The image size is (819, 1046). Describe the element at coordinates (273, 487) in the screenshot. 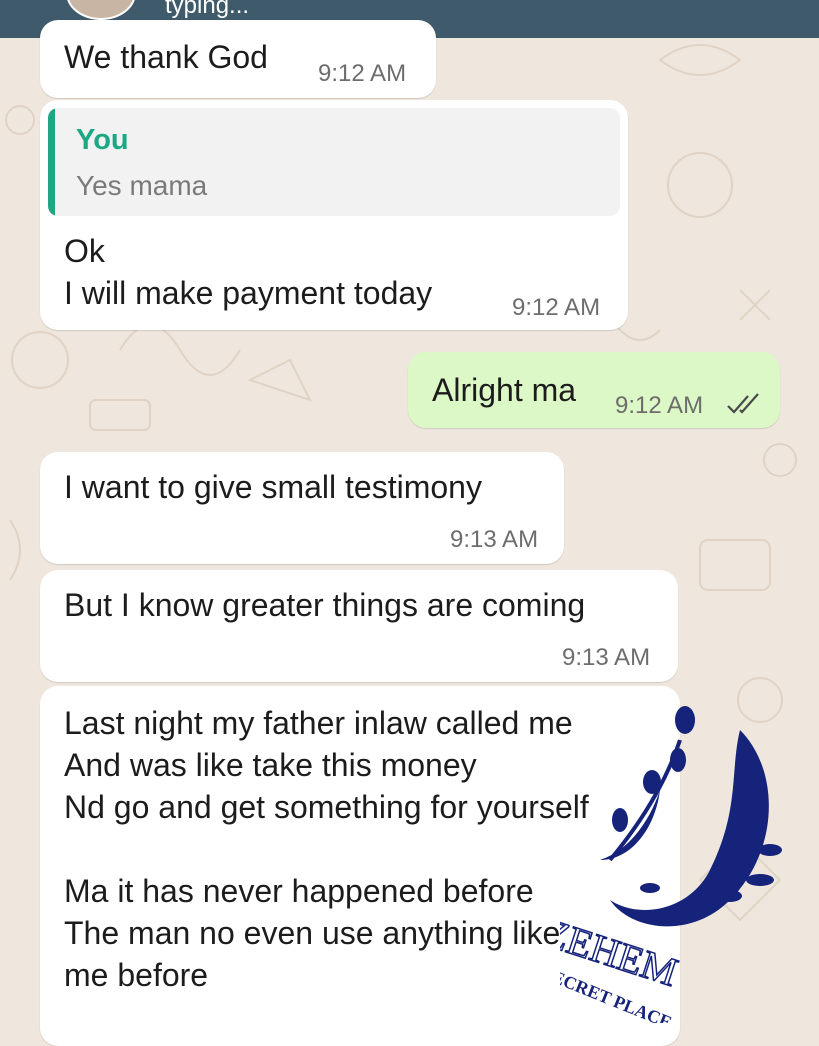

I see `message-text: I want to give small testimony` at that location.